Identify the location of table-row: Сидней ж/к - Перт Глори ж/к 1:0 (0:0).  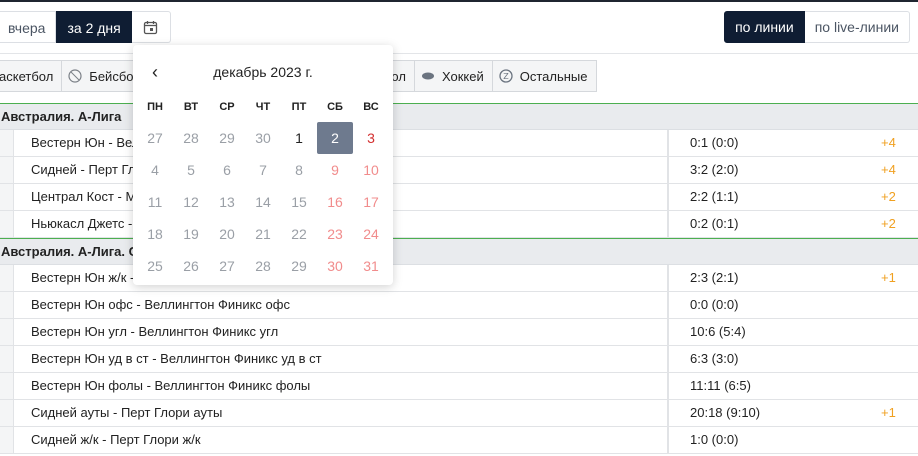
(459, 440).